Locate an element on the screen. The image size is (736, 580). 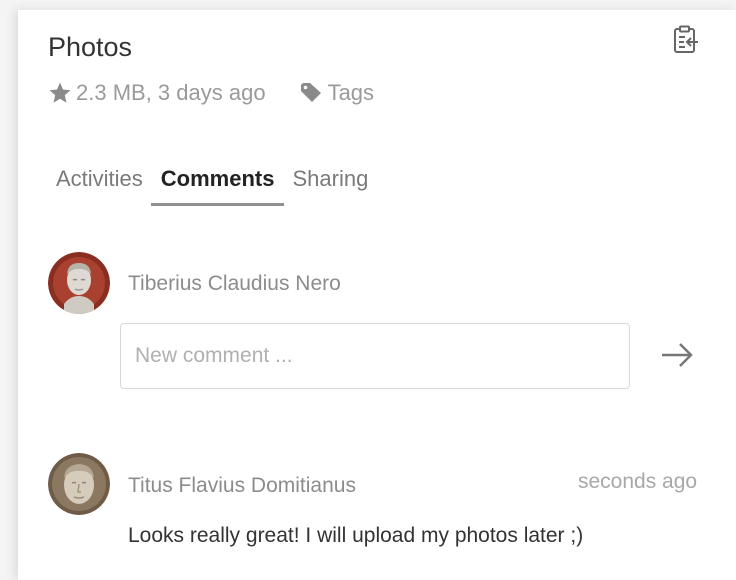
clipboard-export-icon is located at coordinates (686, 42).